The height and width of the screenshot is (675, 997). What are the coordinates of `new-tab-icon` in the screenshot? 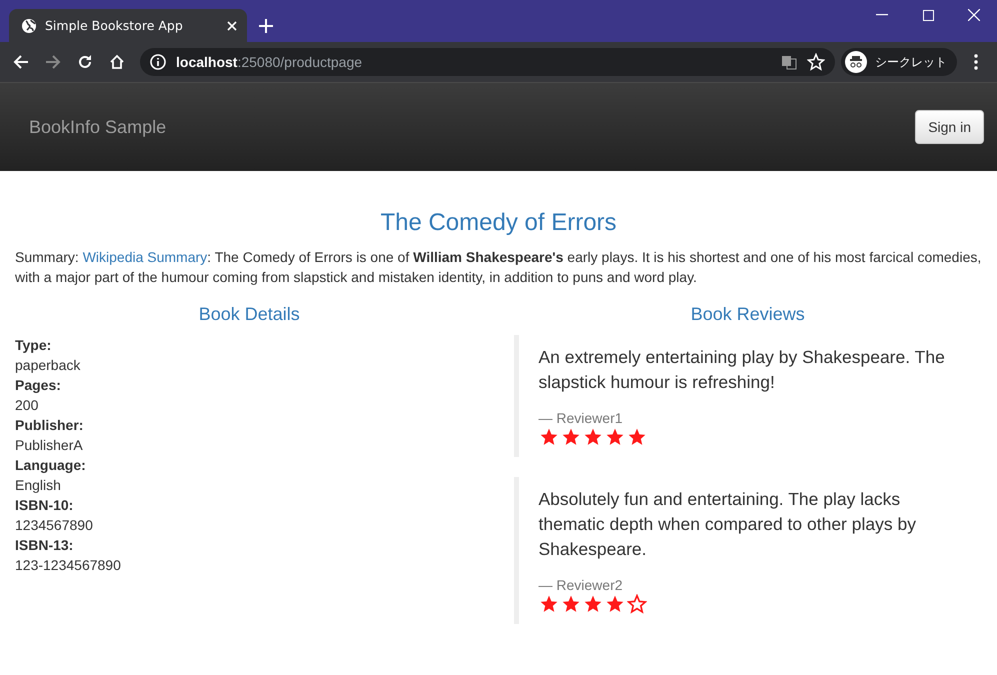 It's located at (266, 26).